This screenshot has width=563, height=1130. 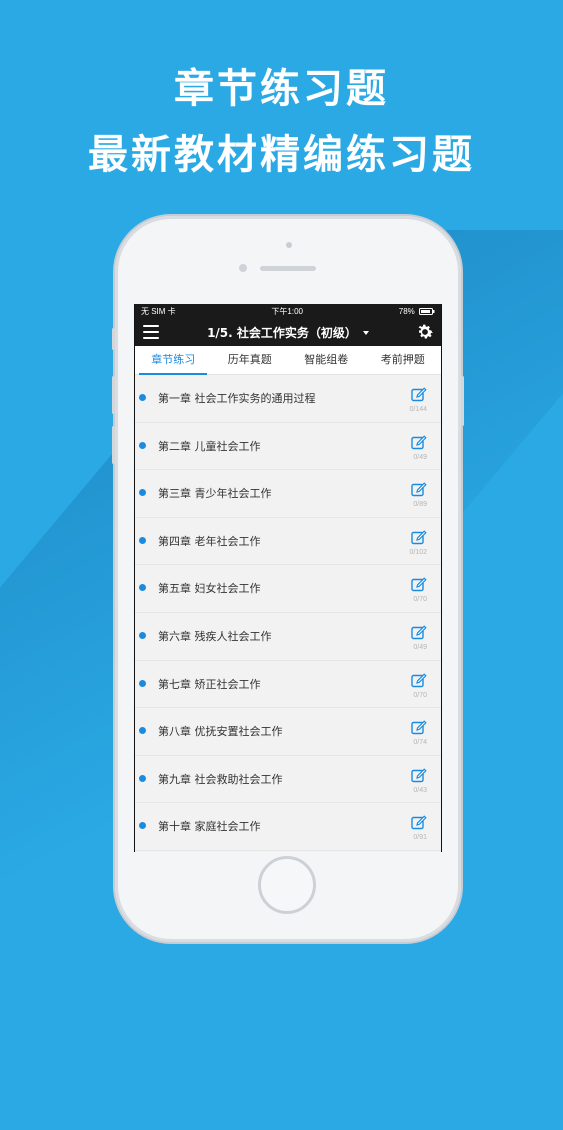 What do you see at coordinates (220, 732) in the screenshot?
I see `chapter-title: 第八章 优抚安置社会工作` at bounding box center [220, 732].